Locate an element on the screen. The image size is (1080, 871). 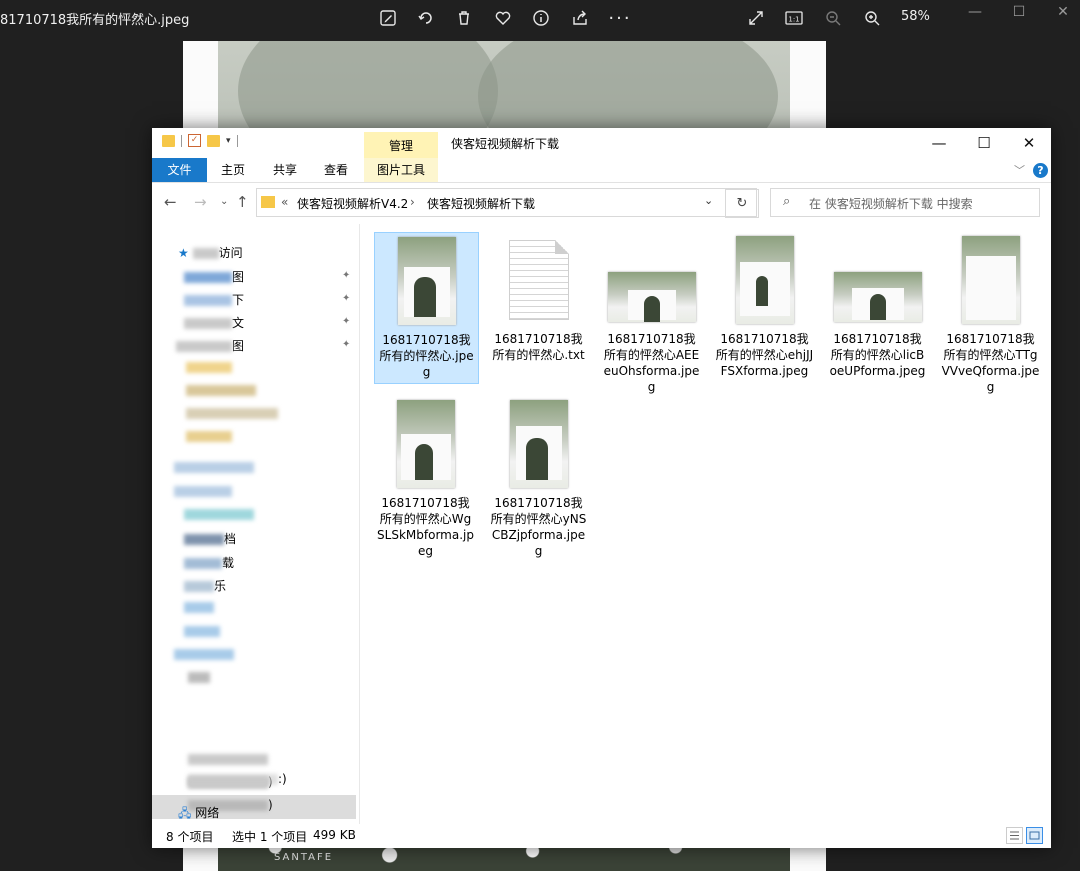
explorer-minimize-button: — is located at coordinates (939, 143).